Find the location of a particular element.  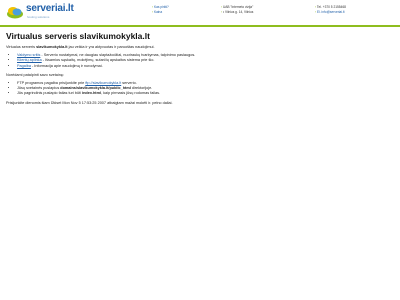

logo-text: serveriai.lt is located at coordinates (50, 8).